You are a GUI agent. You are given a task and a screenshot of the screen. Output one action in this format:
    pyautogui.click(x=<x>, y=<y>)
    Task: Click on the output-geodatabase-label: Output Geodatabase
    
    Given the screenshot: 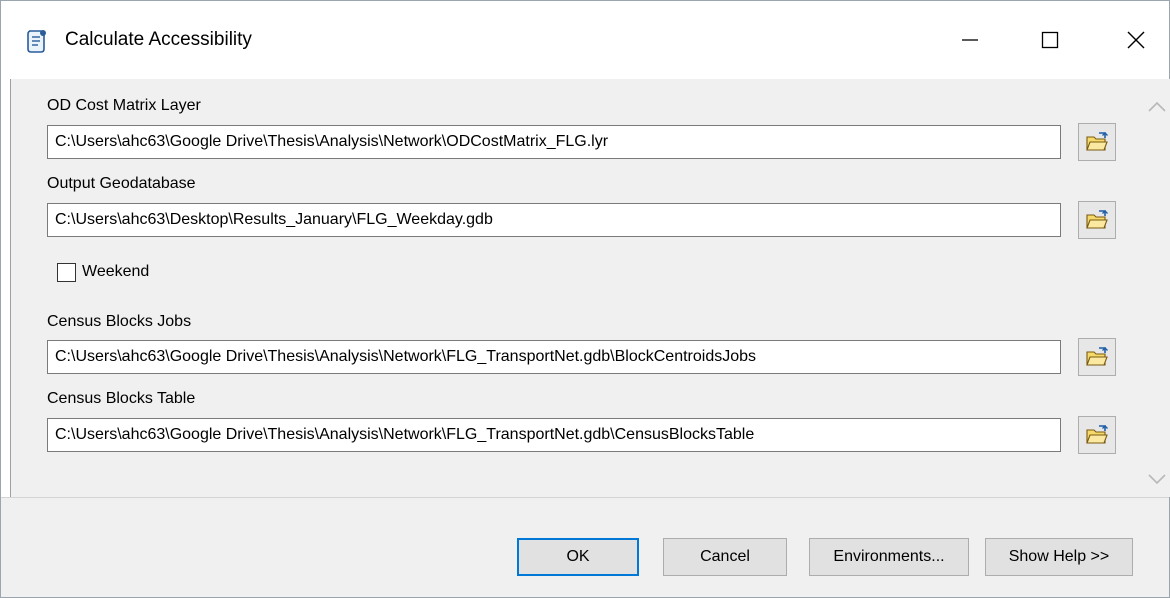 What is the action you would take?
    pyautogui.click(x=121, y=183)
    